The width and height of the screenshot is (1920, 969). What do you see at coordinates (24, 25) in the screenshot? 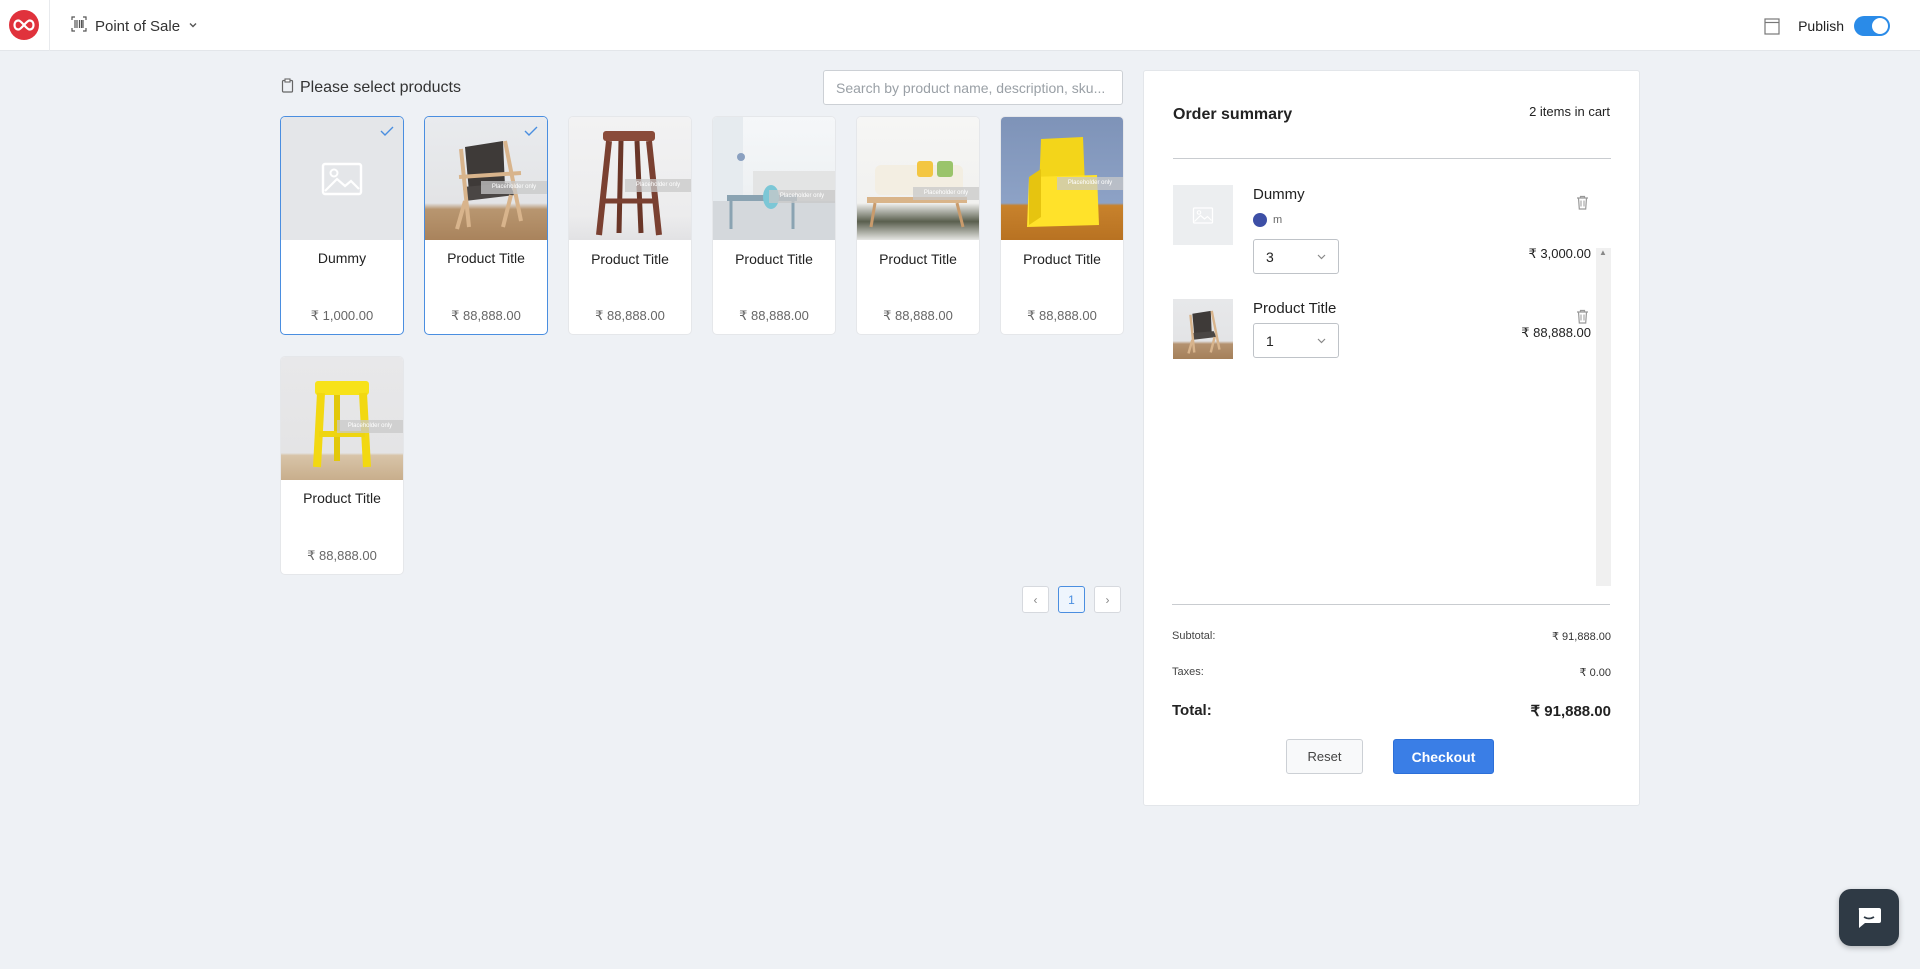
I see `brand-logo-icon` at bounding box center [24, 25].